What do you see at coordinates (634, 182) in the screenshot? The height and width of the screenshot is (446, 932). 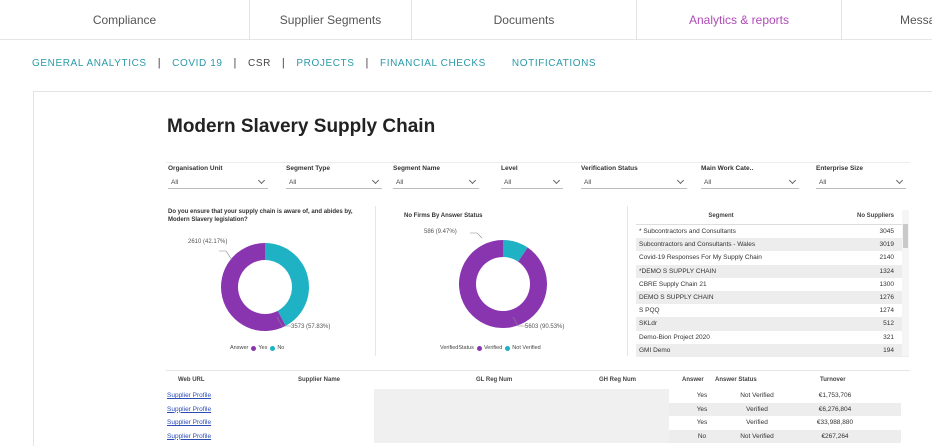 I see `verification-status-dropdown: All` at bounding box center [634, 182].